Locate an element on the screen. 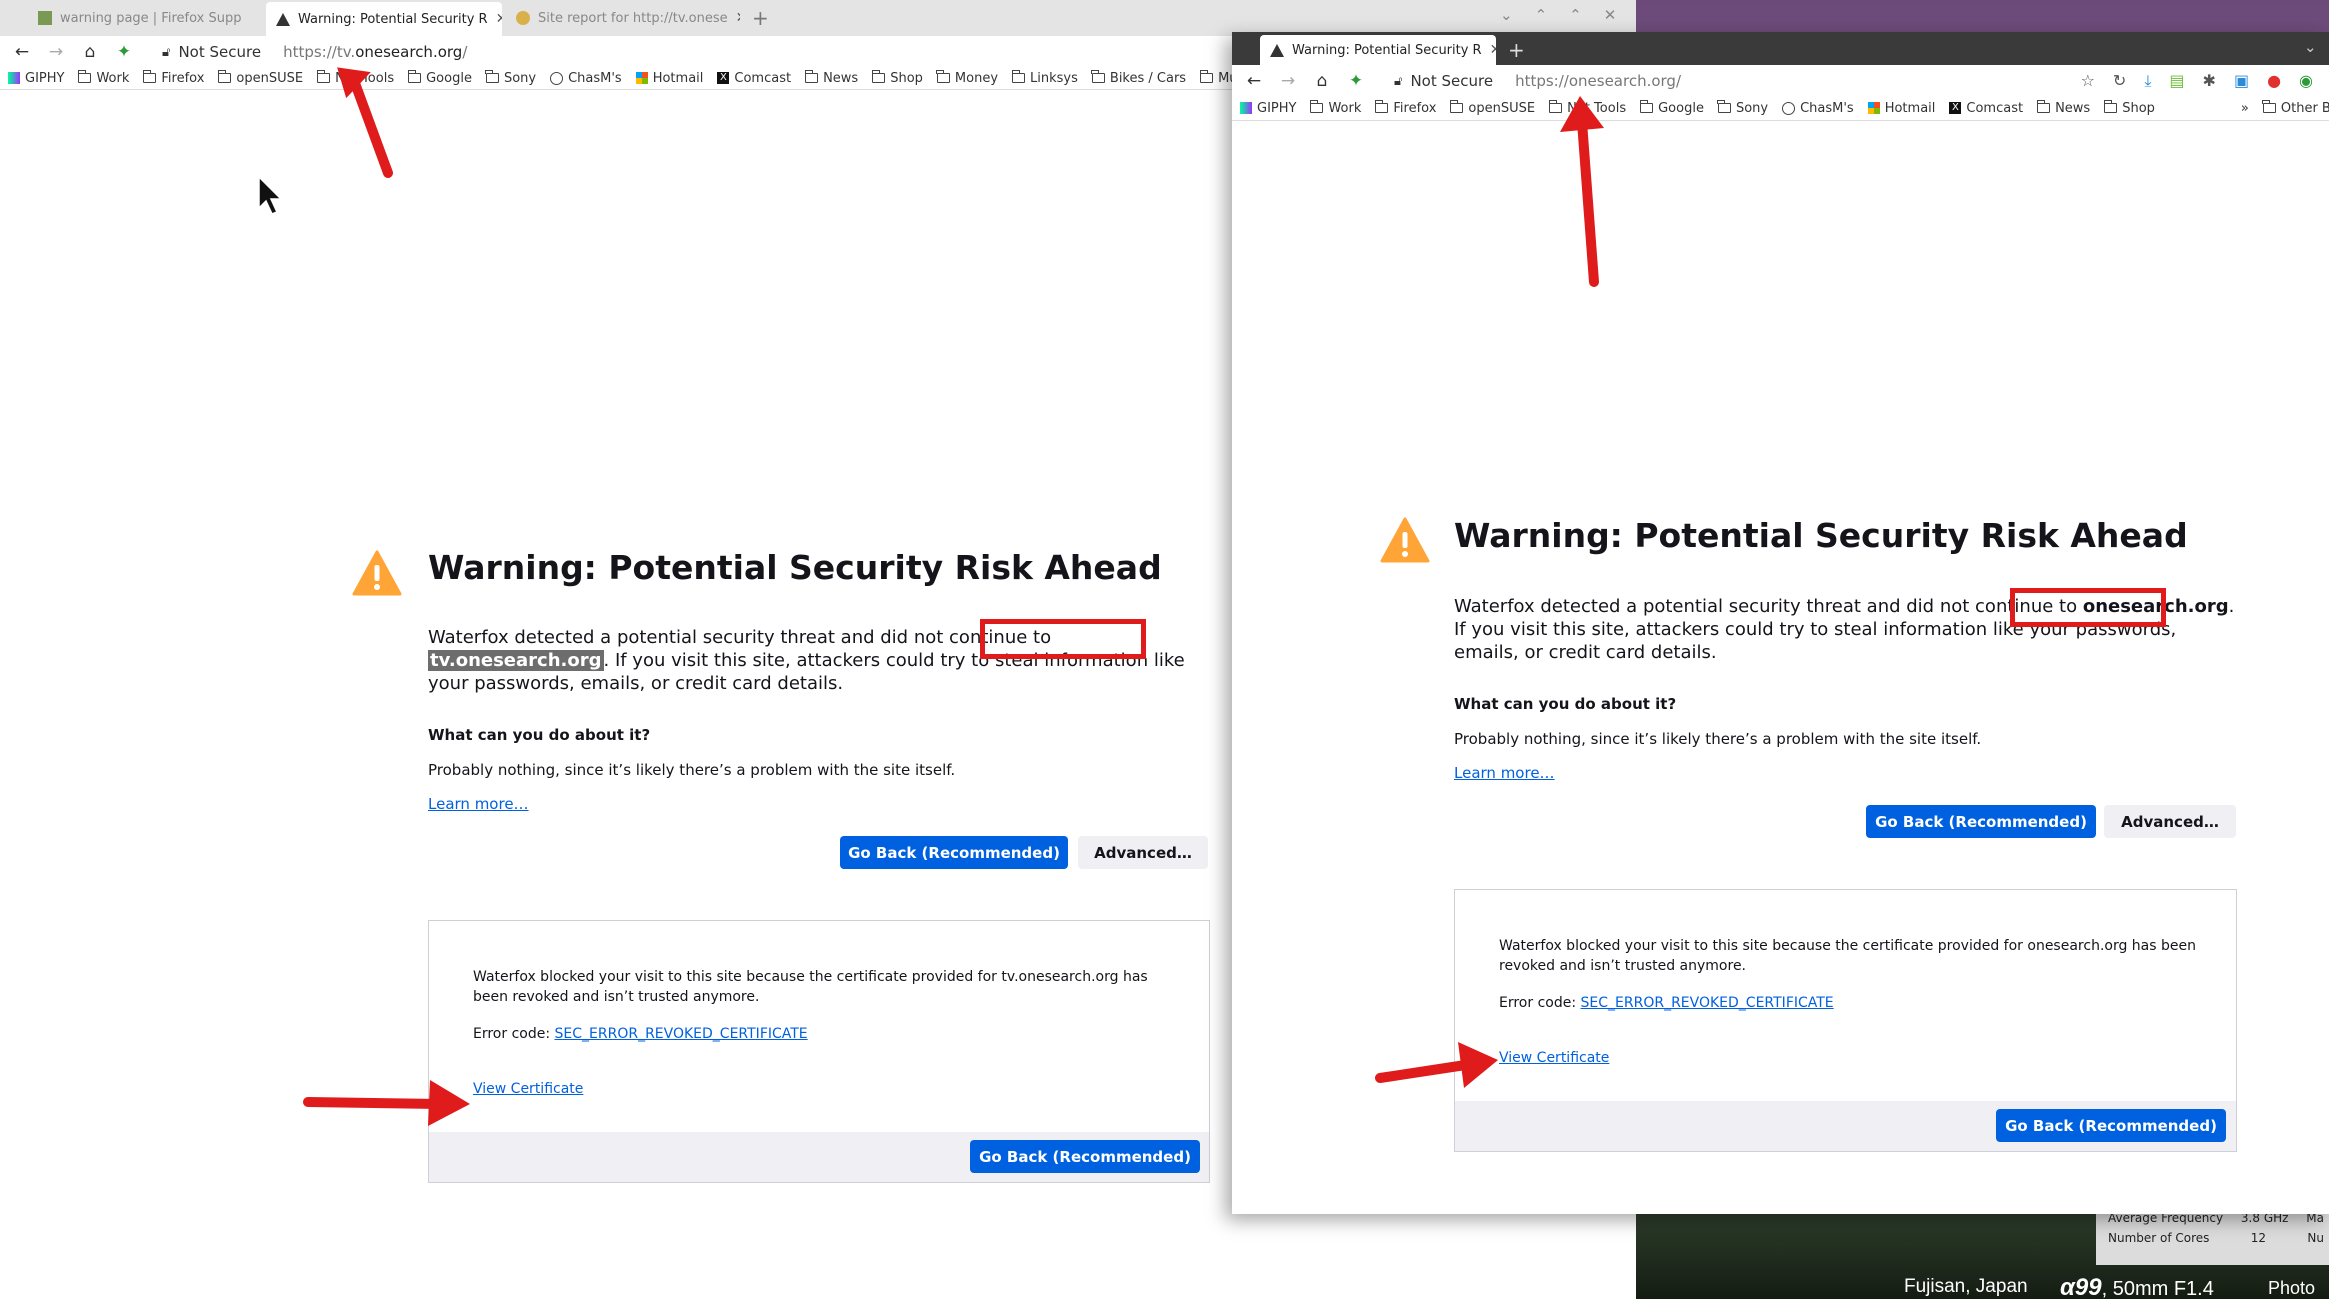 Image resolution: width=2329 pixels, height=1299 pixels. ublock-icon: ● is located at coordinates (2274, 81).